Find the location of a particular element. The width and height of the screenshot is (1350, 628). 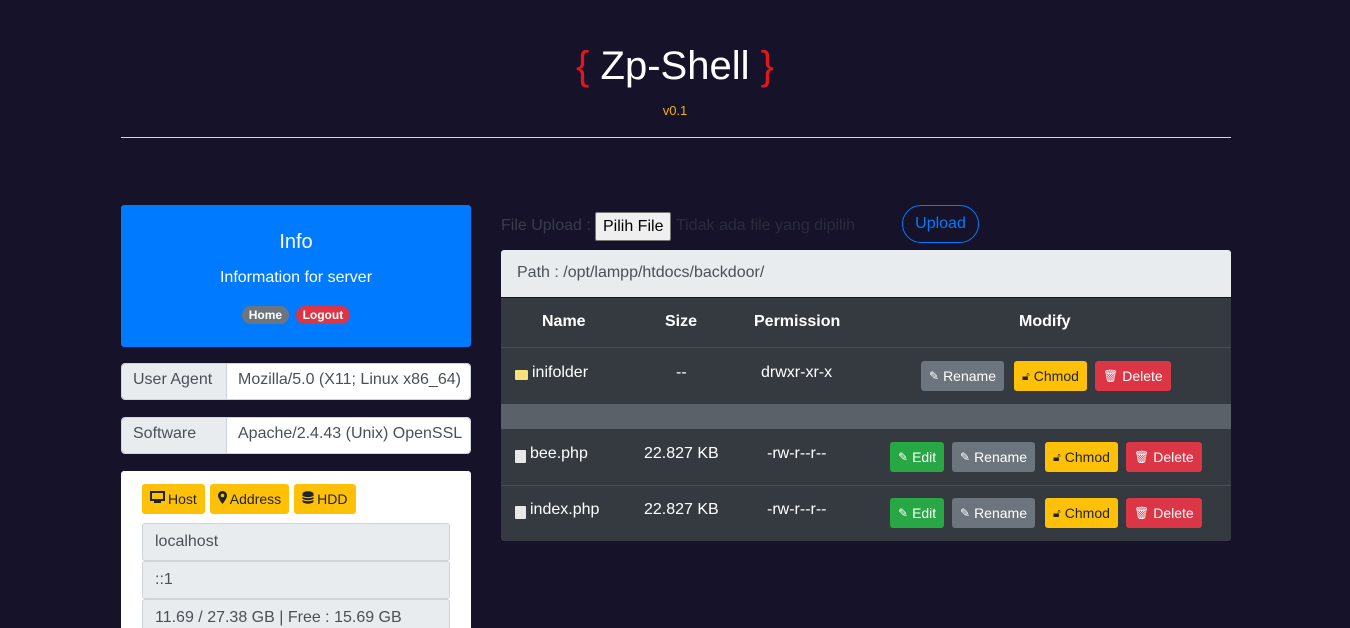

file-name: index.php is located at coordinates (565, 509).